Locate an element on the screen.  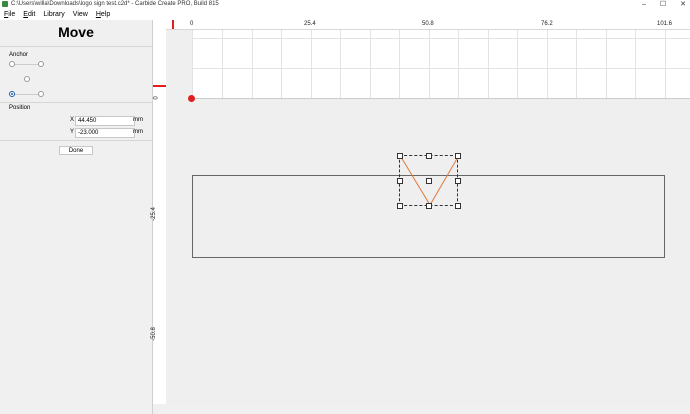
horizontal-scrollbar is located at coordinates (421, 409).